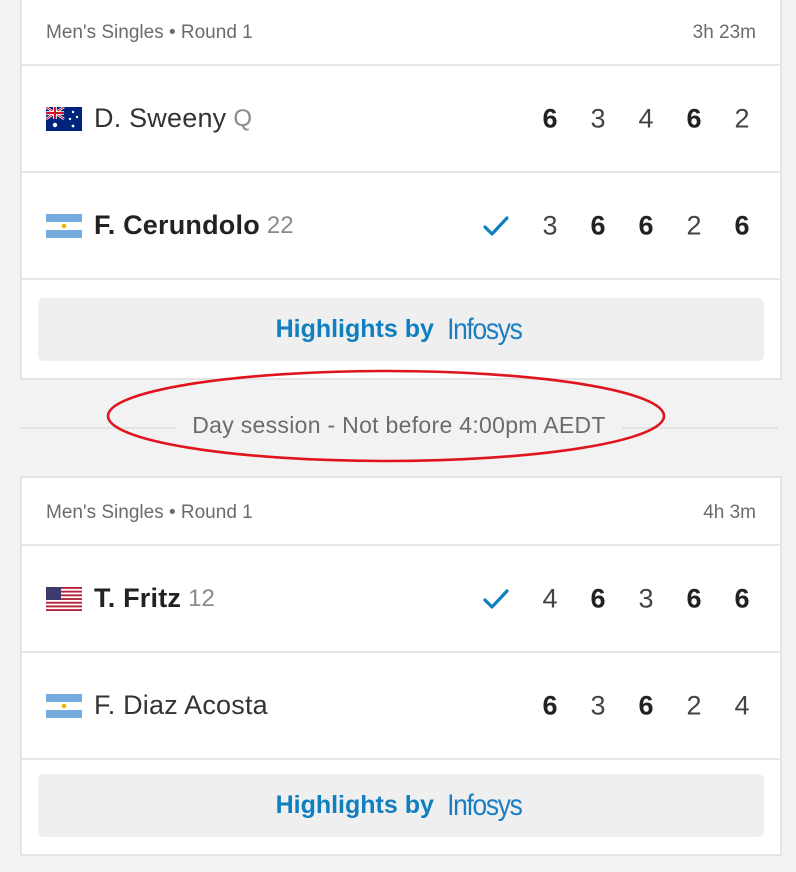 The width and height of the screenshot is (796, 872). What do you see at coordinates (401, 512) in the screenshot?
I see `match-header: Men's Singles • Round 1 4h 3m` at bounding box center [401, 512].